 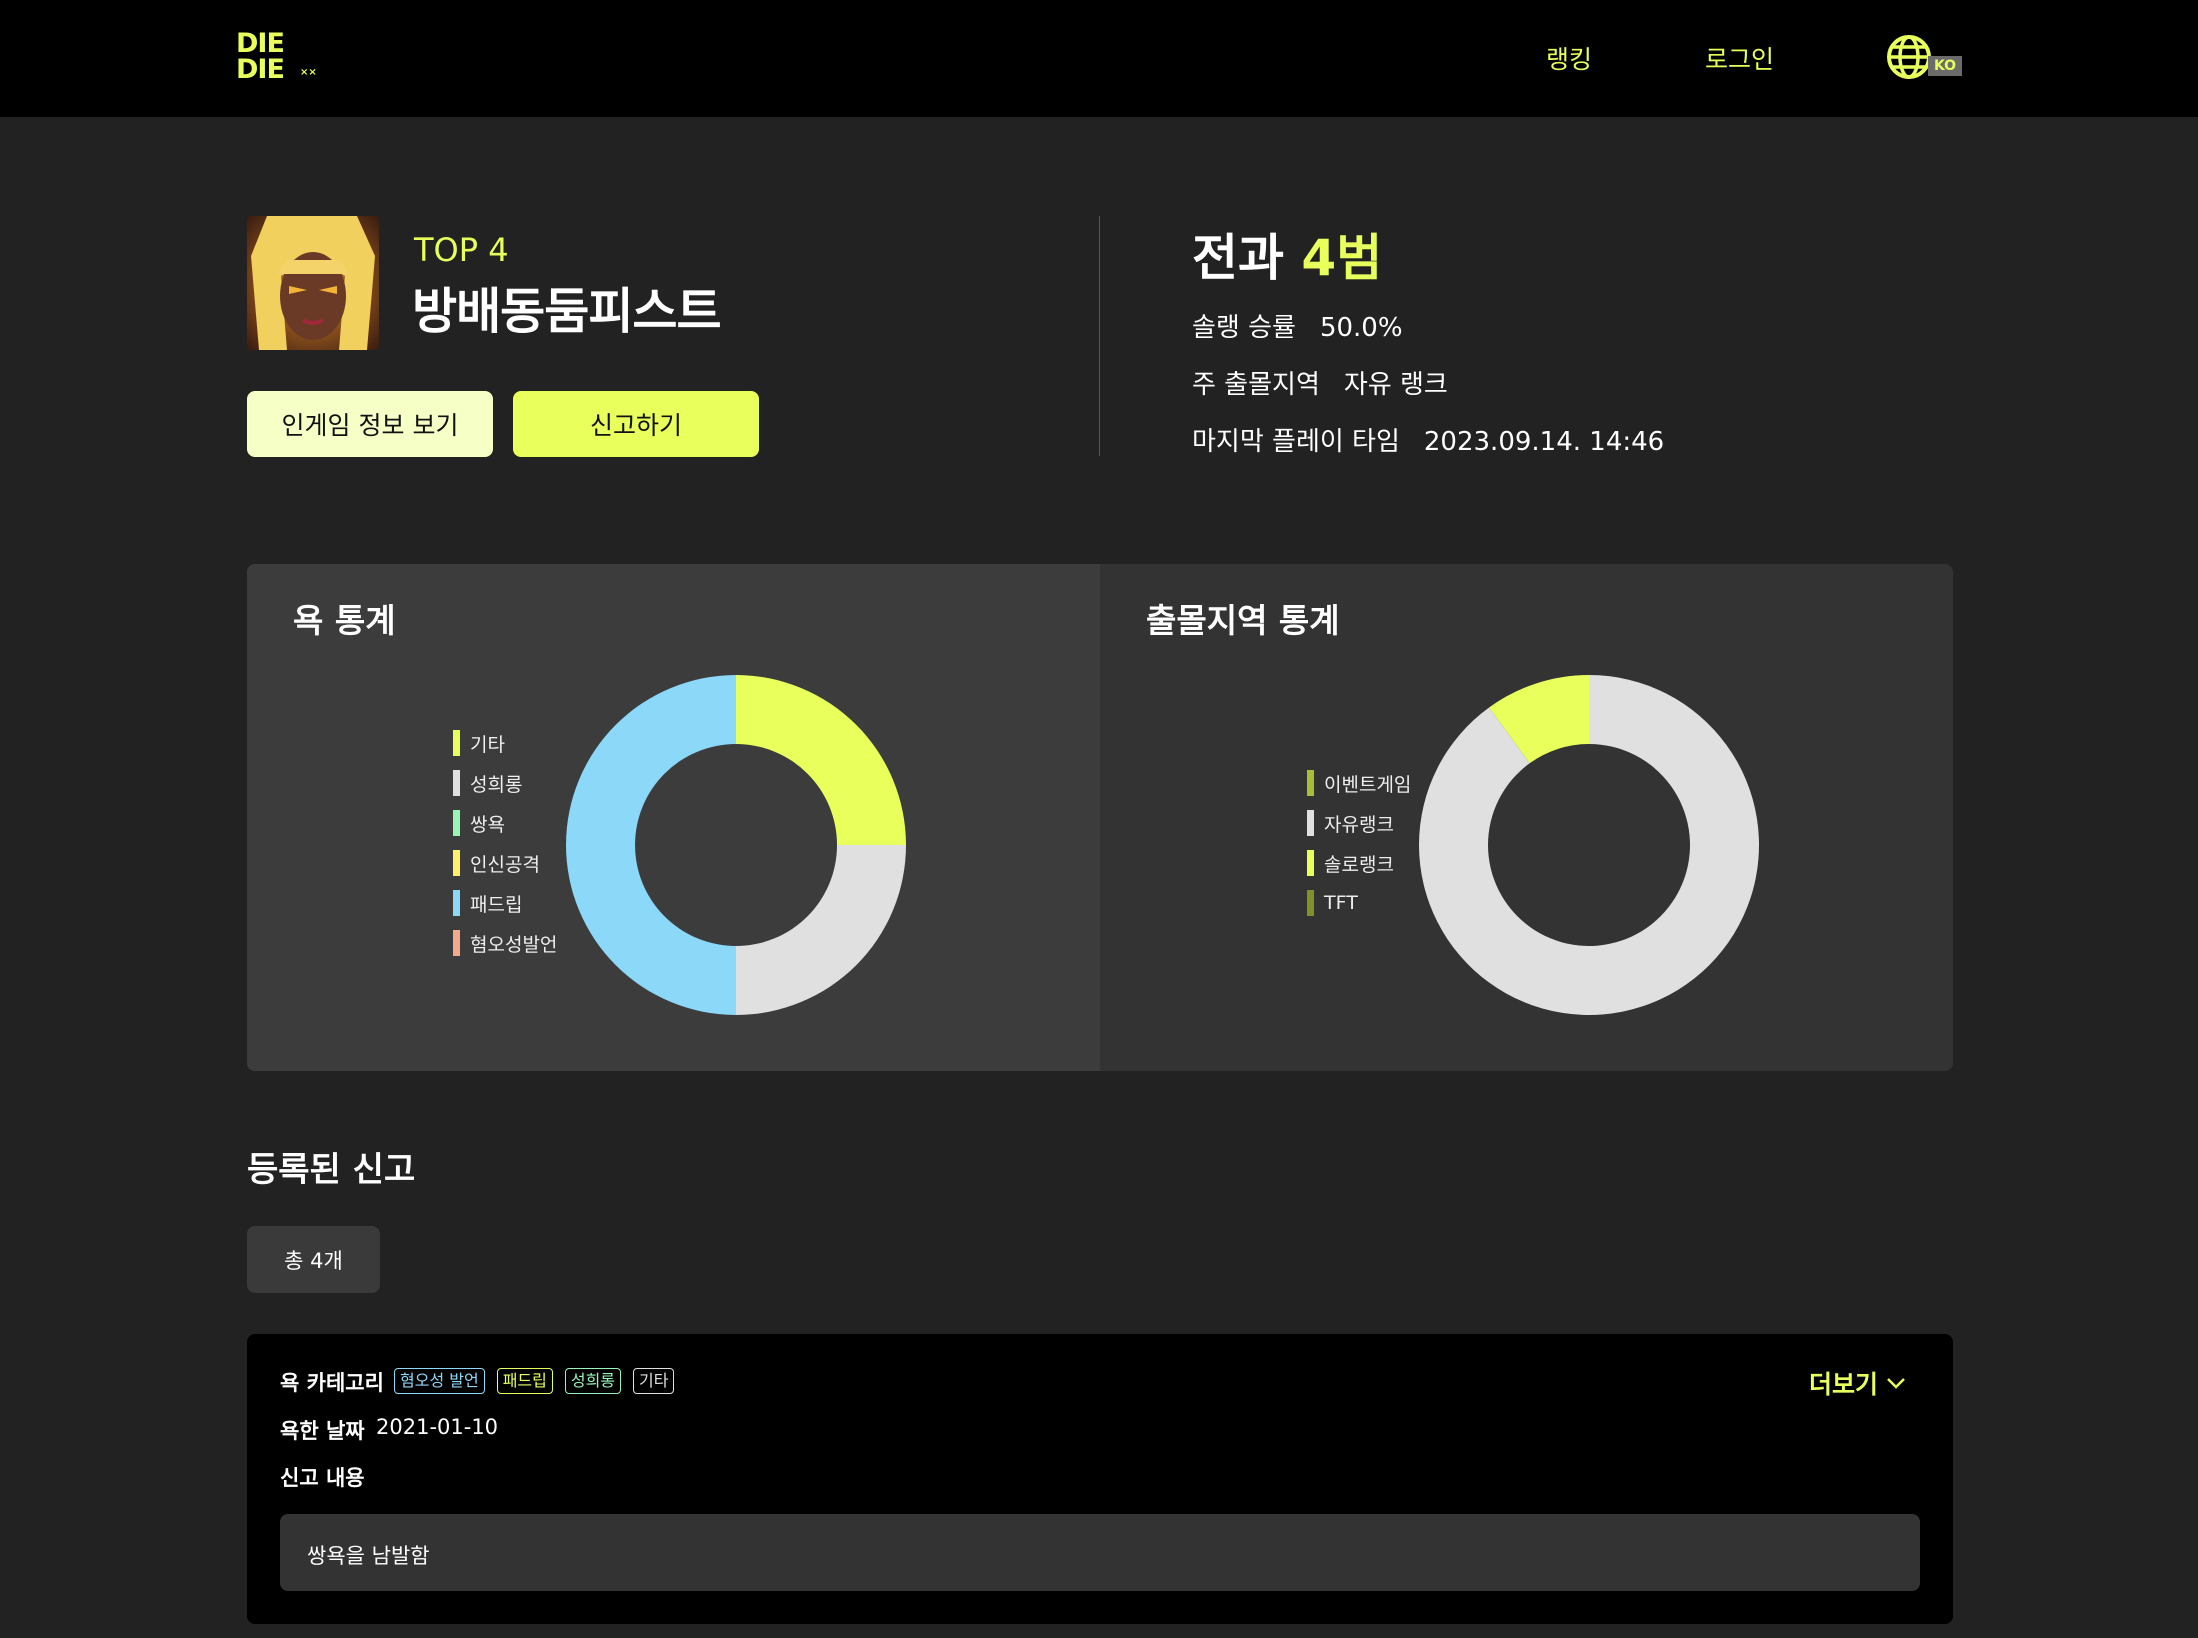 What do you see at coordinates (437, 1427) in the screenshot?
I see `abuse-date-value: 2021-01-10` at bounding box center [437, 1427].